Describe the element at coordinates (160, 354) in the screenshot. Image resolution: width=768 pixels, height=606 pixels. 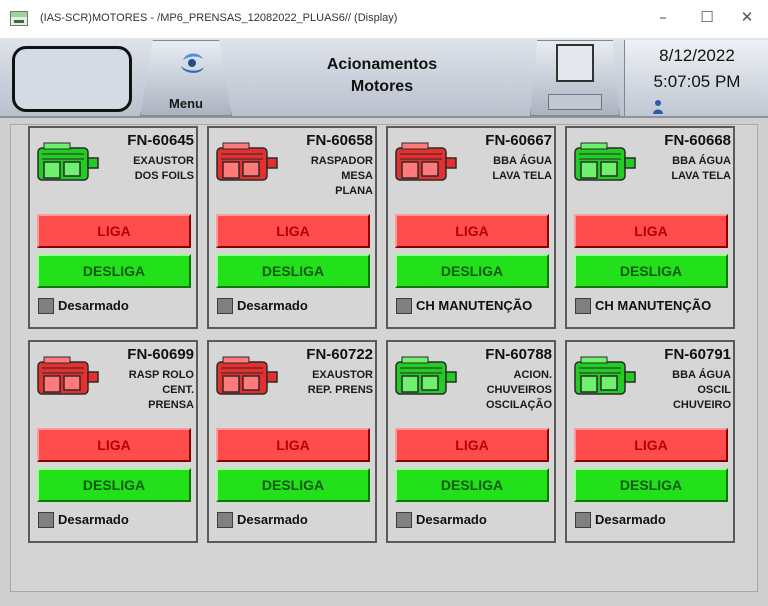
I see `motor-tag: FN-60699` at that location.